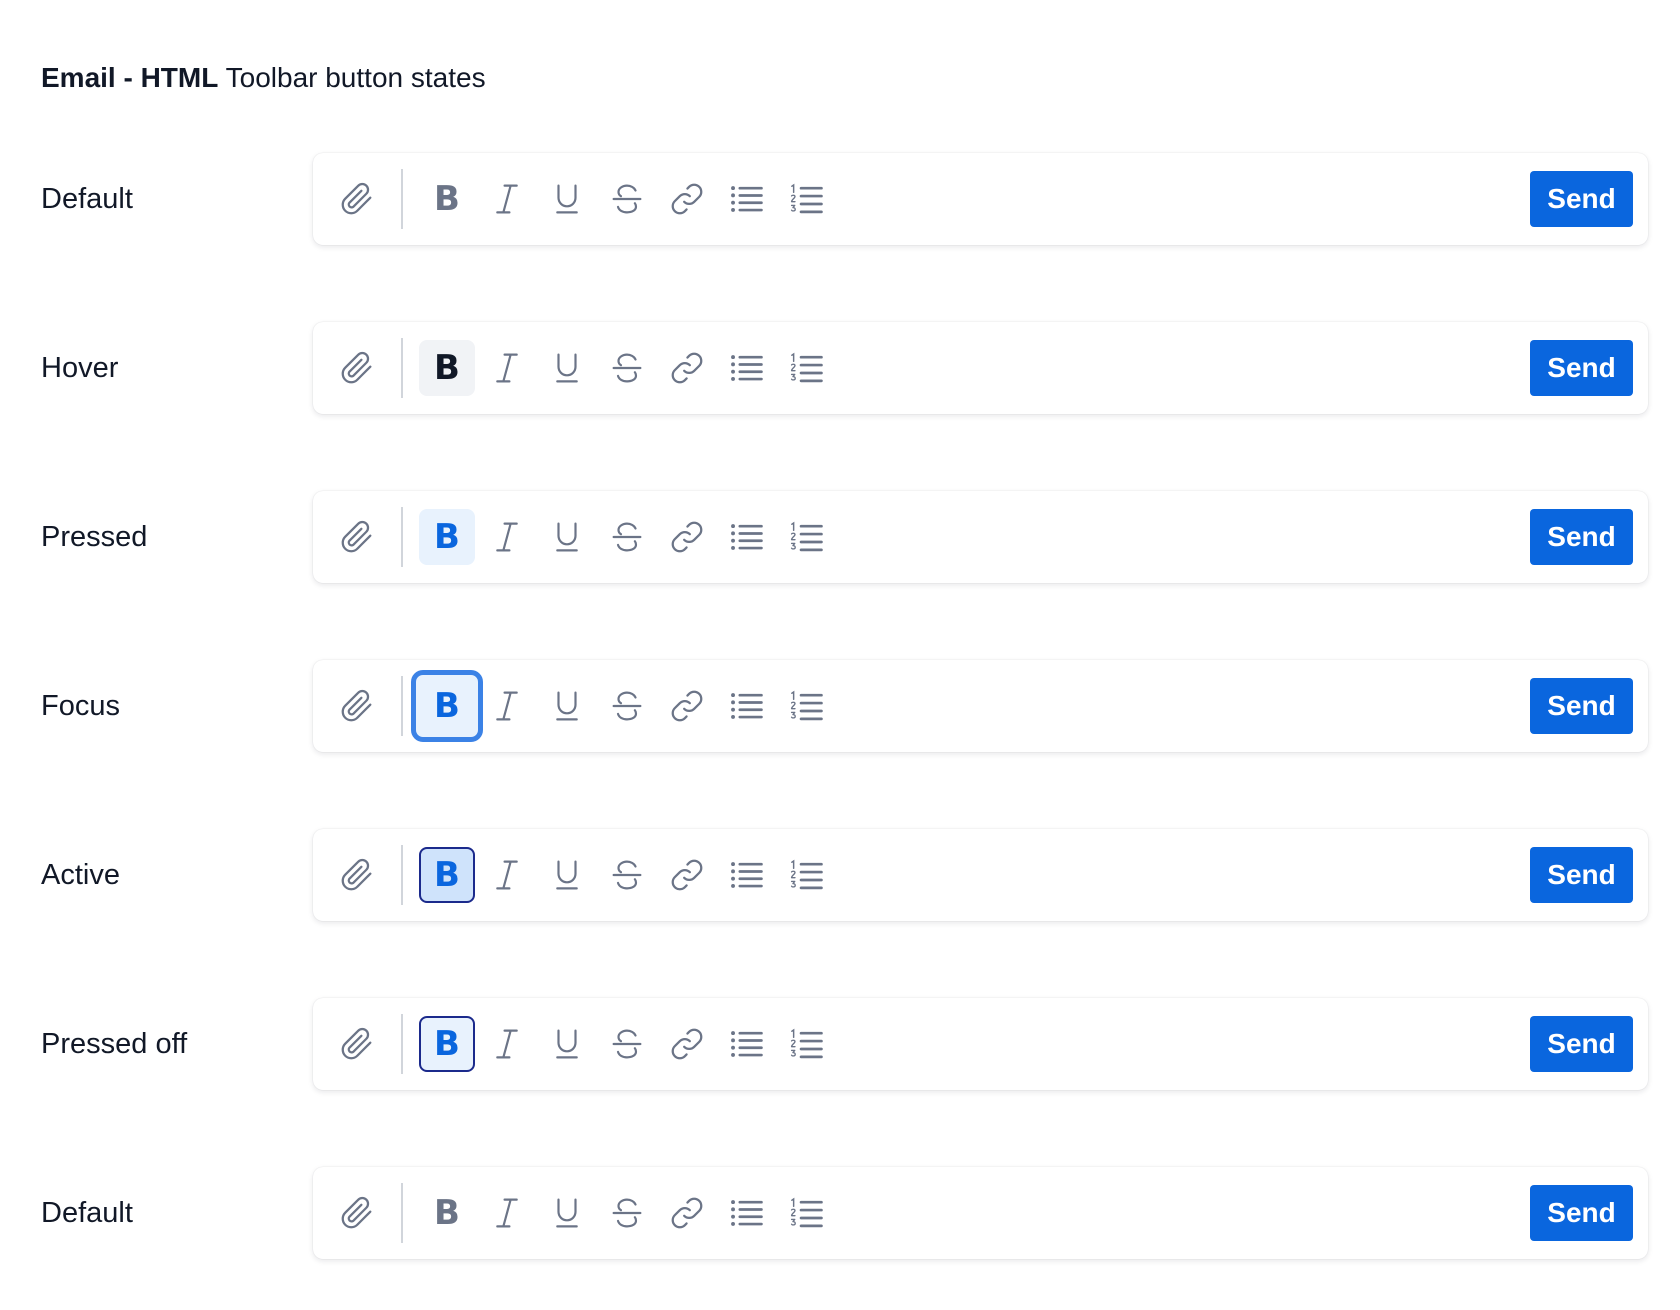  I want to click on state-label: Pressed, so click(94, 537).